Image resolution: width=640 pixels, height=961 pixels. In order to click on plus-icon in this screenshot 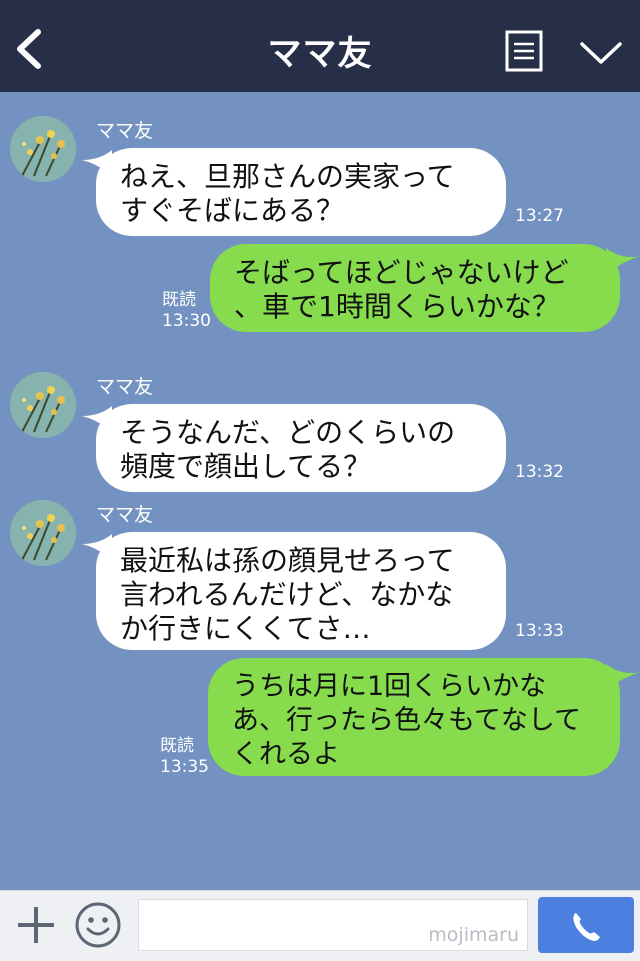, I will do `click(36, 925)`.